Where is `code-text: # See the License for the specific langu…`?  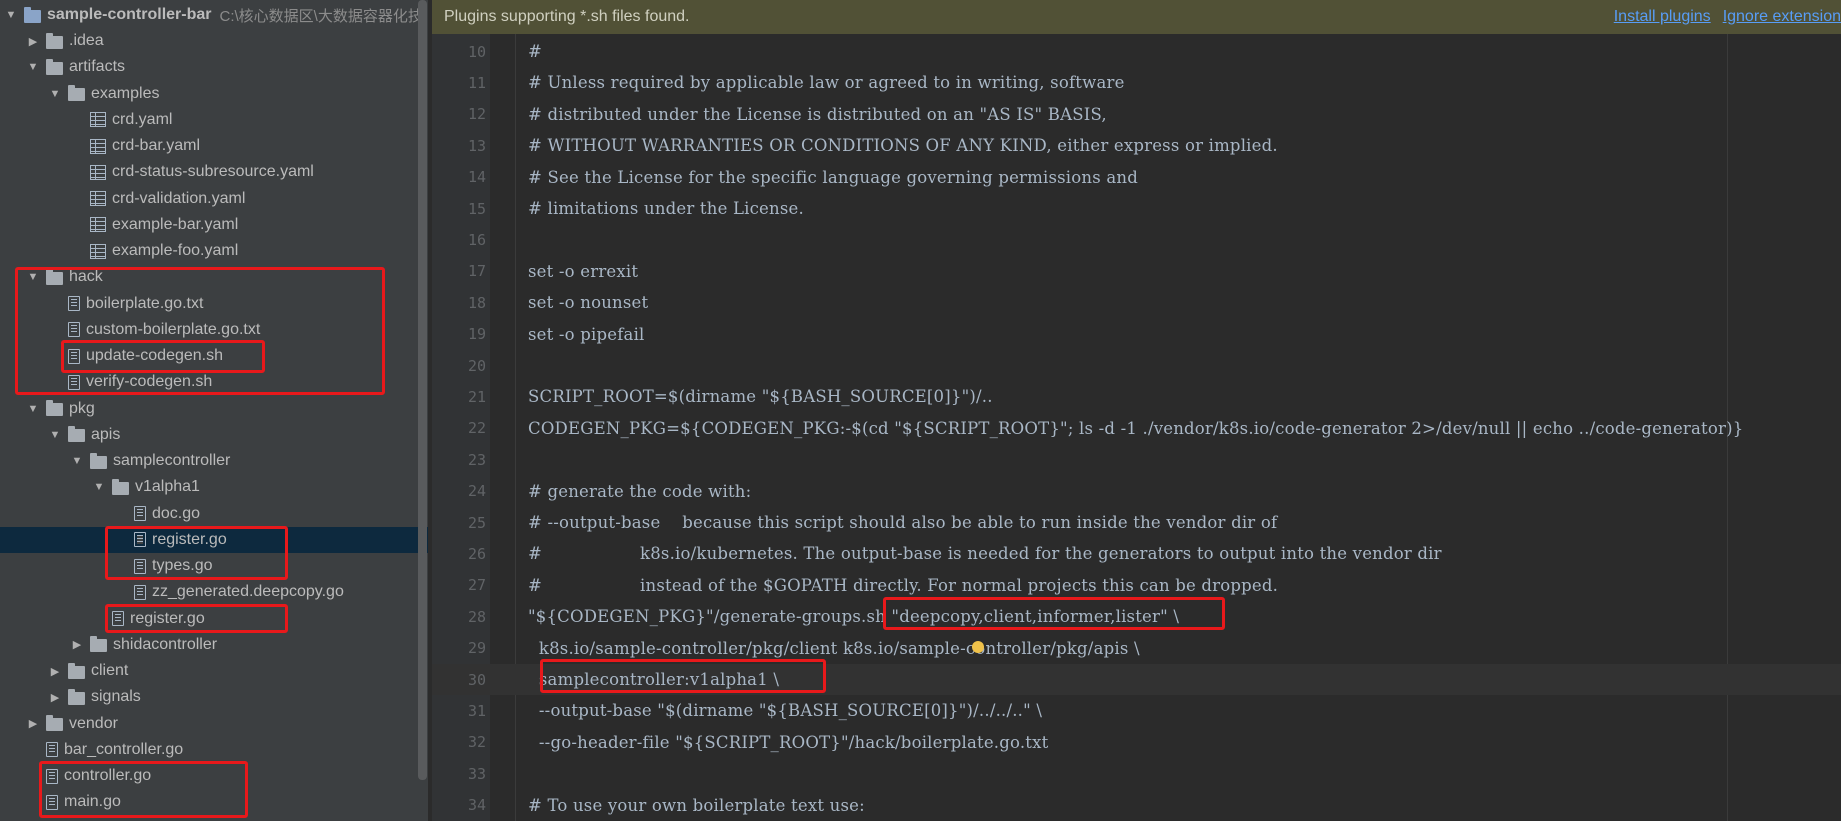
code-text: # See the License for the specific langu… is located at coordinates (833, 177).